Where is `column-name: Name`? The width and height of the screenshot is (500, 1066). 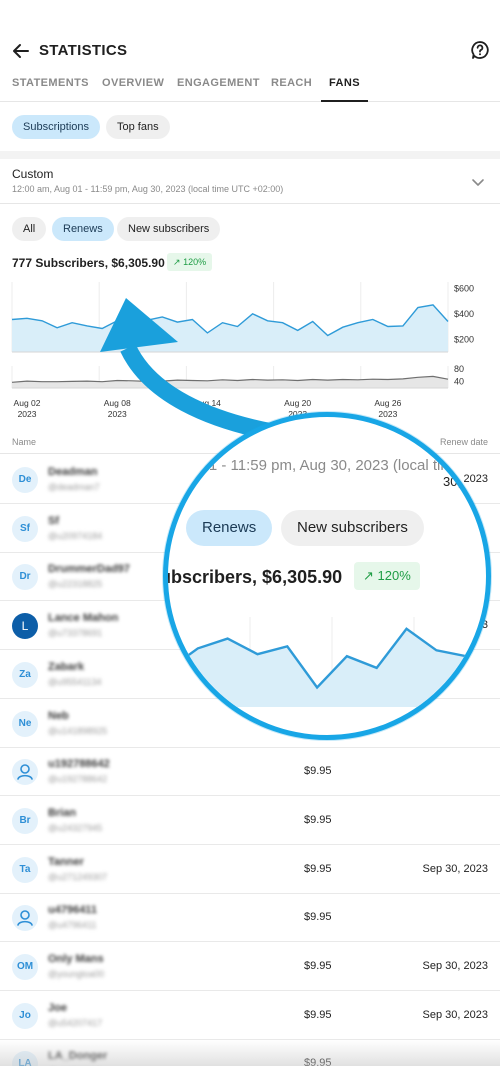 column-name: Name is located at coordinates (24, 442).